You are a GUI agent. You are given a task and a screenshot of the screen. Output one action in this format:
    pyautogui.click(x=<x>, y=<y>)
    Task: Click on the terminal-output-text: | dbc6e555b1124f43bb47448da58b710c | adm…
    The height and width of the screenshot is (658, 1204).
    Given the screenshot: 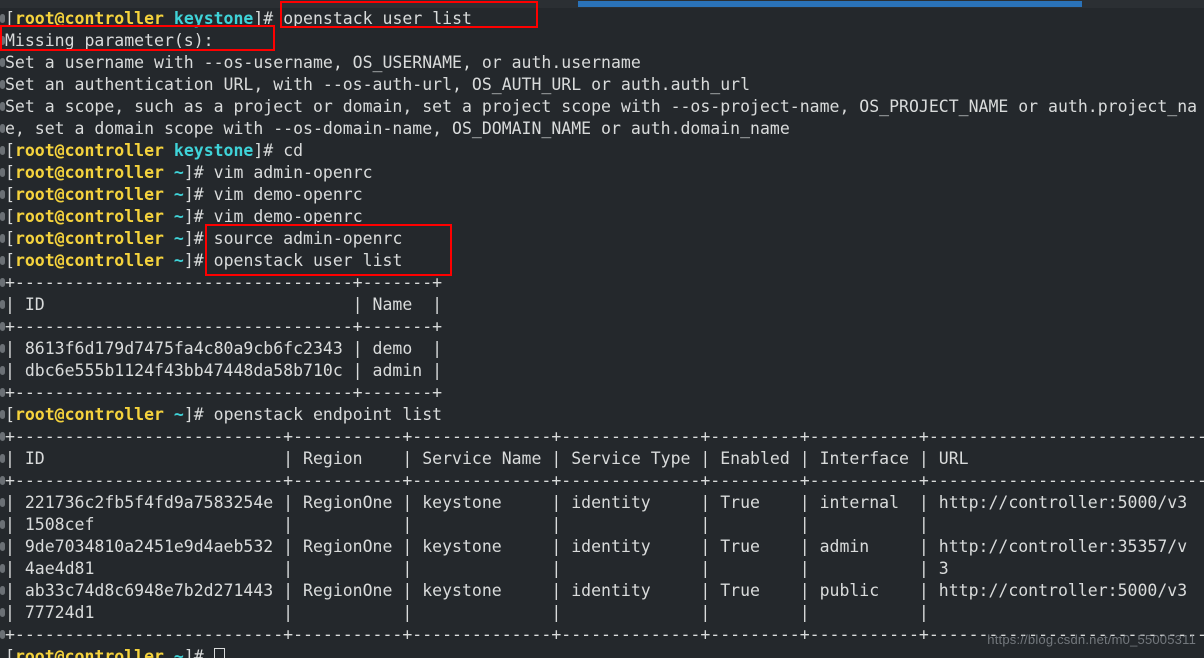 What is the action you would take?
    pyautogui.click(x=224, y=370)
    